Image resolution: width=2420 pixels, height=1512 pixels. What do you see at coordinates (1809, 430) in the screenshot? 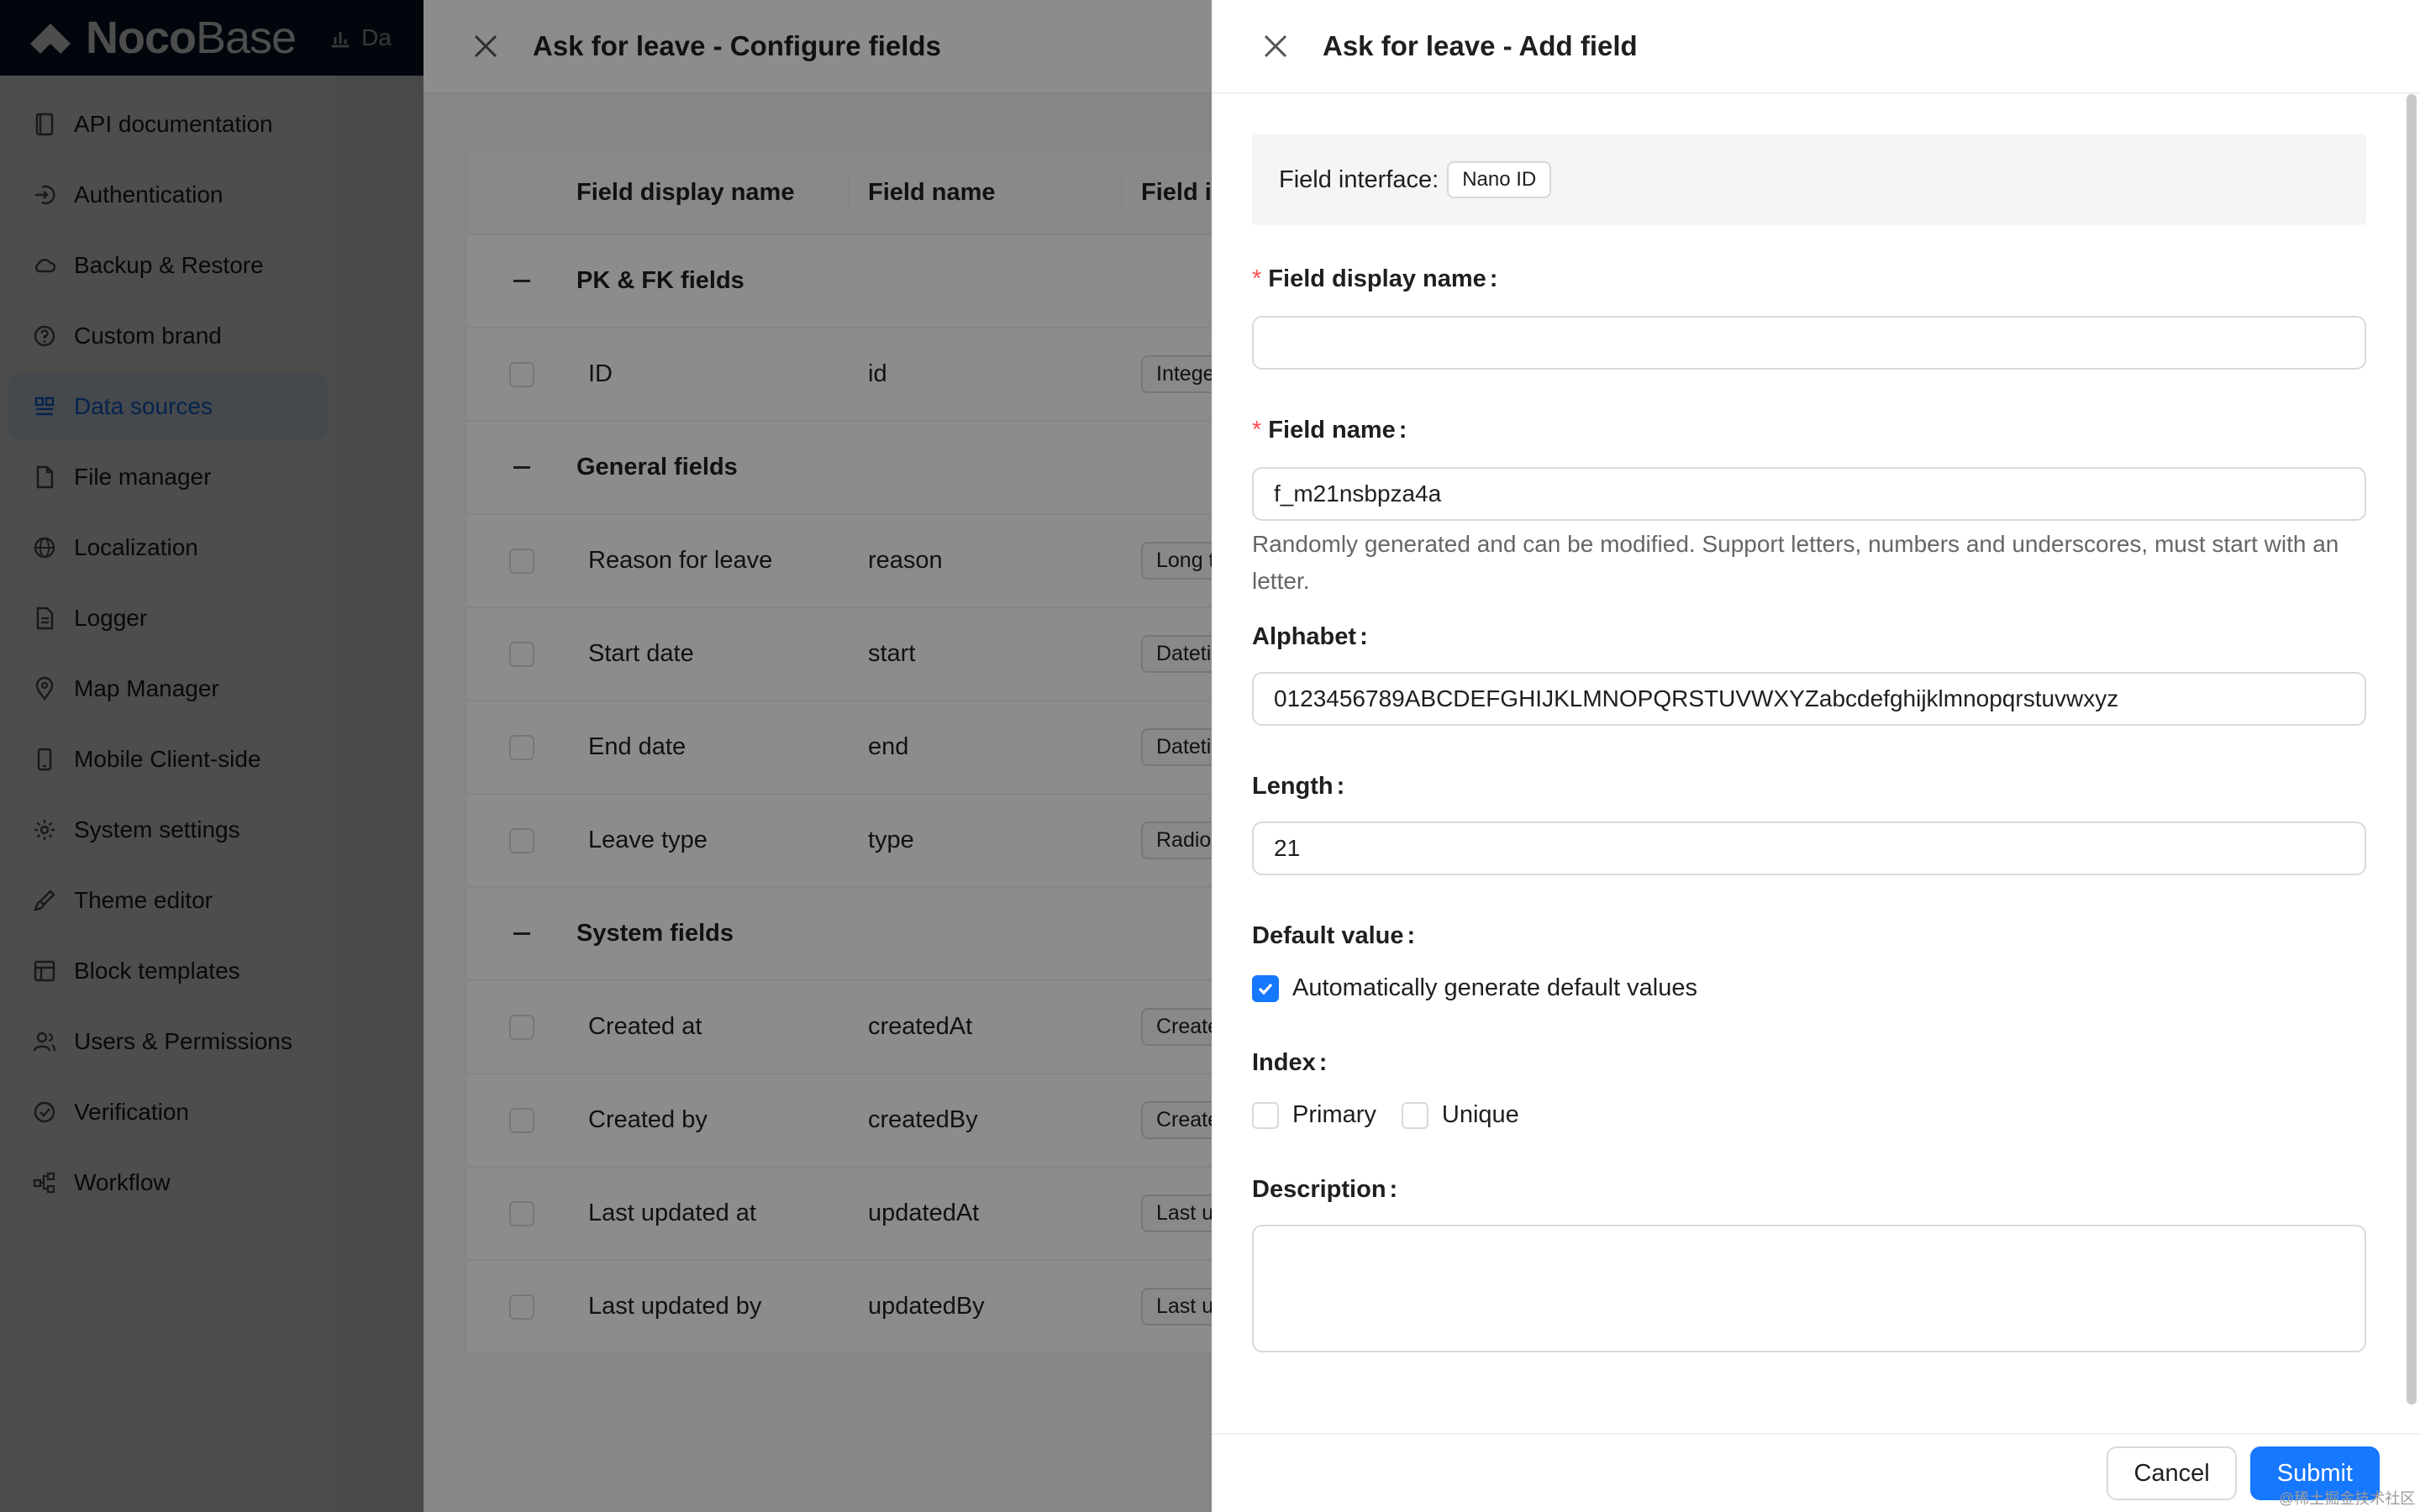
I see `field-name-label: * Field name:` at bounding box center [1809, 430].